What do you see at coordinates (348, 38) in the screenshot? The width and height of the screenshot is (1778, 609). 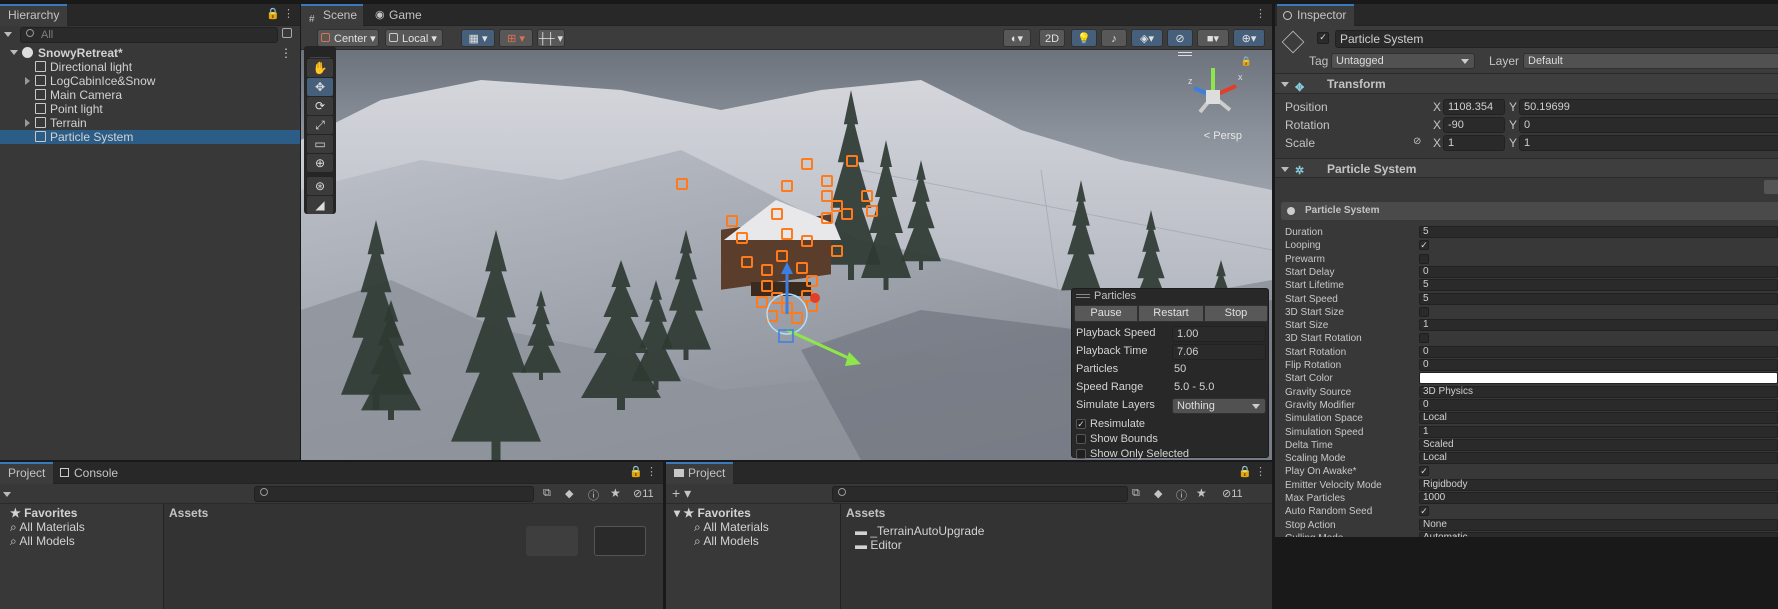 I see `pivot-center-dropdown: Center ▾` at bounding box center [348, 38].